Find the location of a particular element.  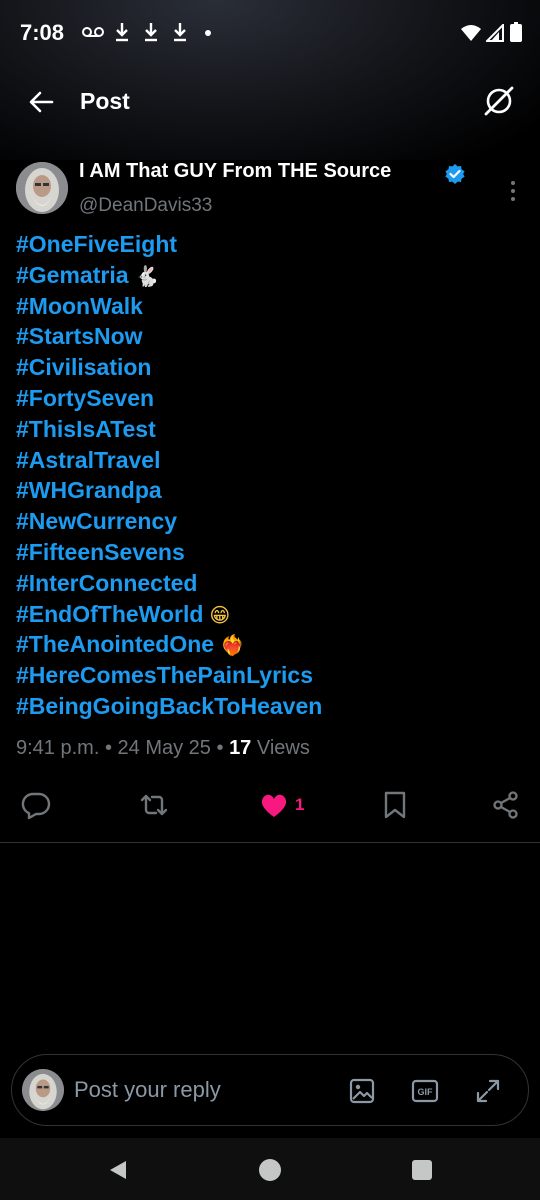

hashtag-link: #StartsNow is located at coordinates (271, 336).